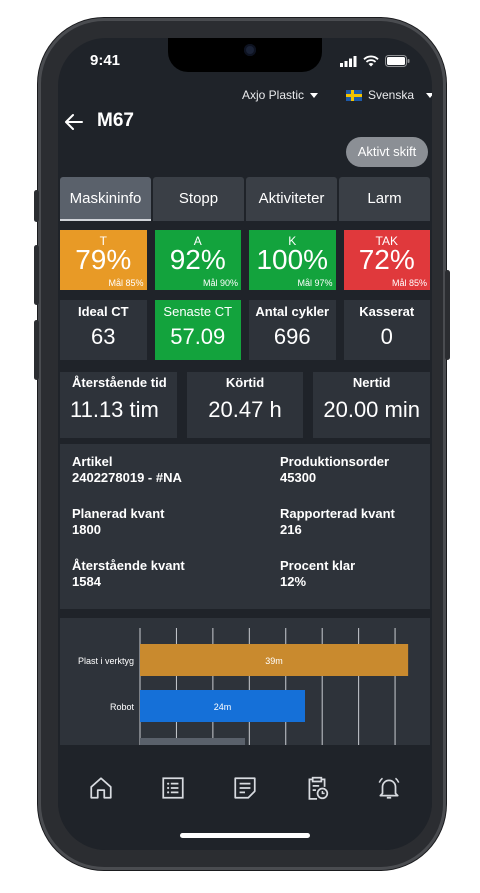  What do you see at coordinates (245, 382) in the screenshot?
I see `card-label: Körtid` at bounding box center [245, 382].